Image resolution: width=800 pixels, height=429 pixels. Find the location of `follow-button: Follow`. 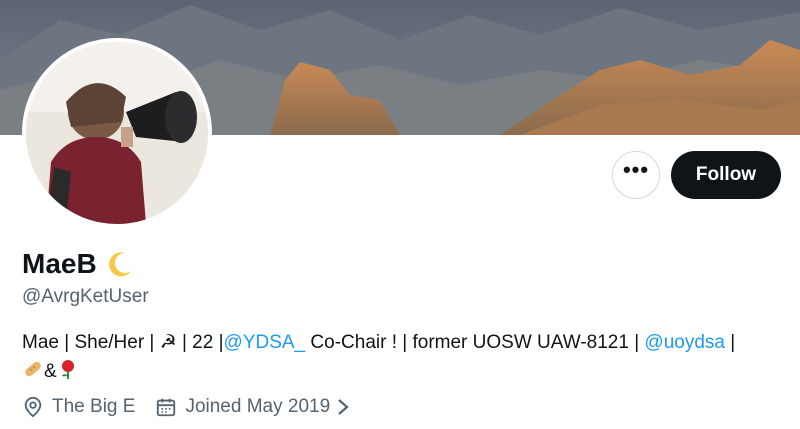

follow-button: Follow is located at coordinates (726, 175).